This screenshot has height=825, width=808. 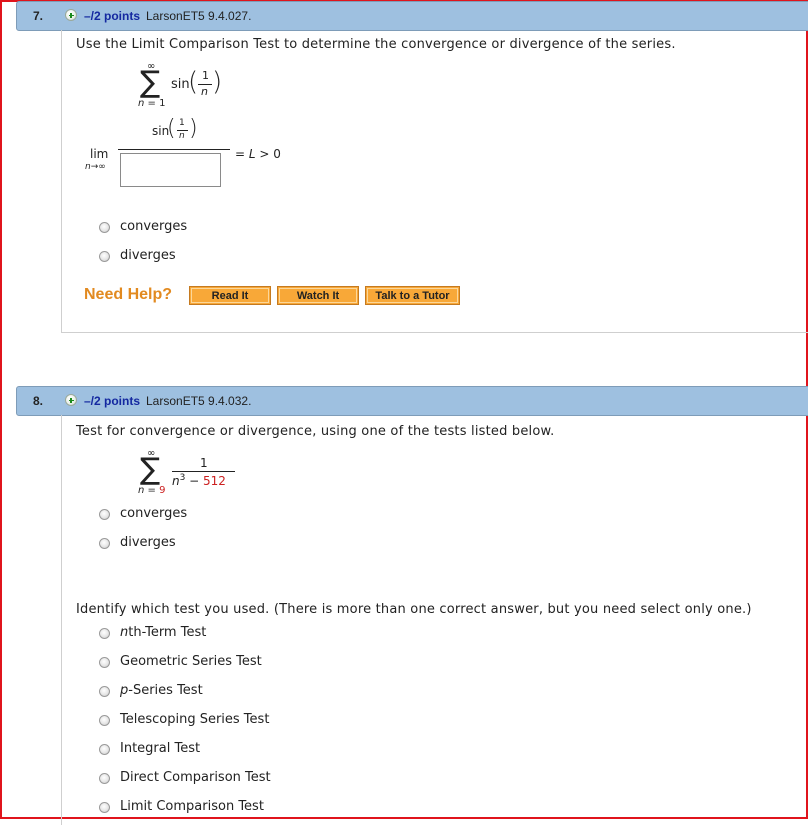 What do you see at coordinates (199, 16) in the screenshot?
I see `question-source: LarsonET5 9.4.027.` at bounding box center [199, 16].